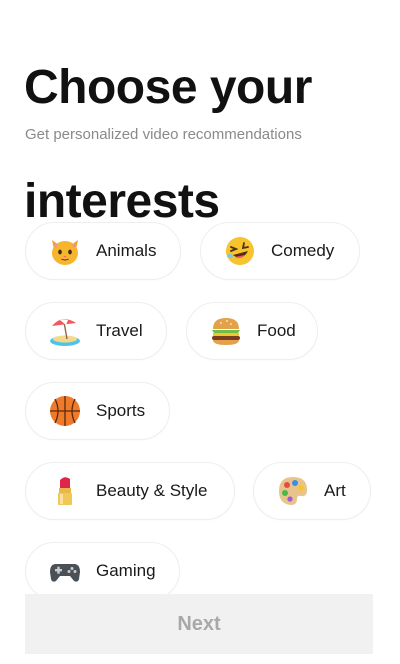 The width and height of the screenshot is (400, 664). I want to click on interest-chip-travel: Travel, so click(96, 331).